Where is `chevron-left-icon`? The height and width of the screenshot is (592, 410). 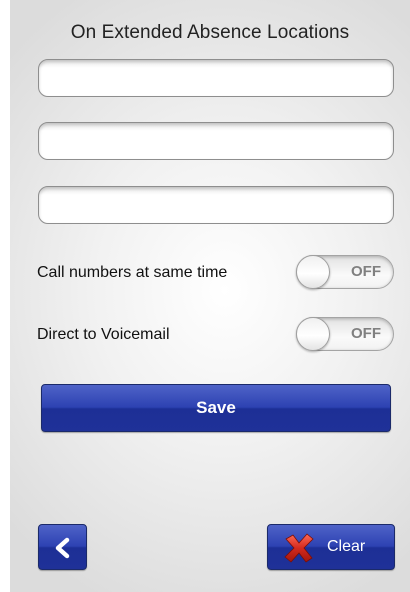
chevron-left-icon is located at coordinates (62, 548).